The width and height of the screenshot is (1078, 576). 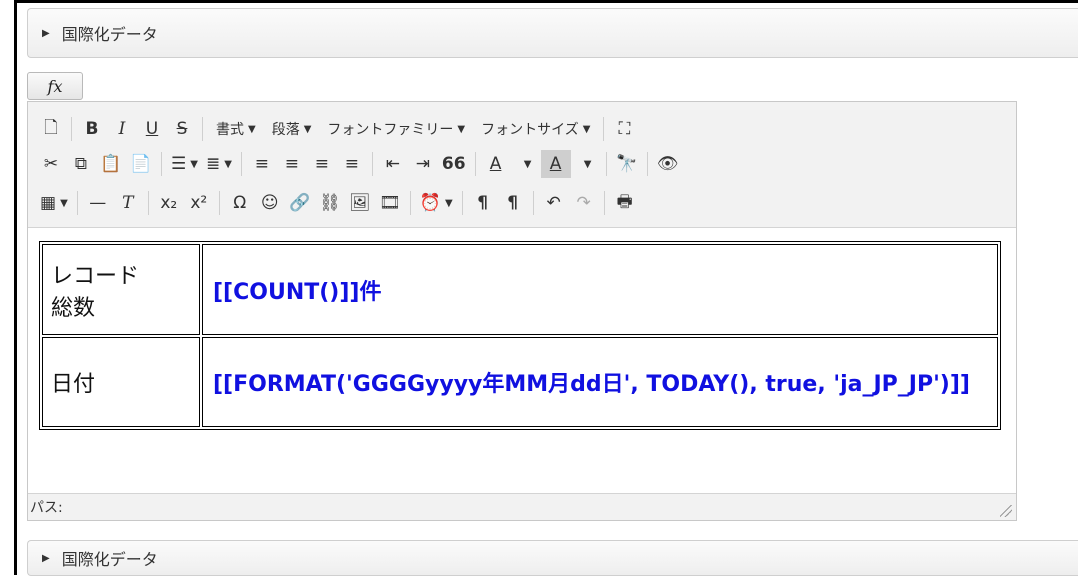 What do you see at coordinates (55, 86) in the screenshot?
I see `fx-function-button: fx` at bounding box center [55, 86].